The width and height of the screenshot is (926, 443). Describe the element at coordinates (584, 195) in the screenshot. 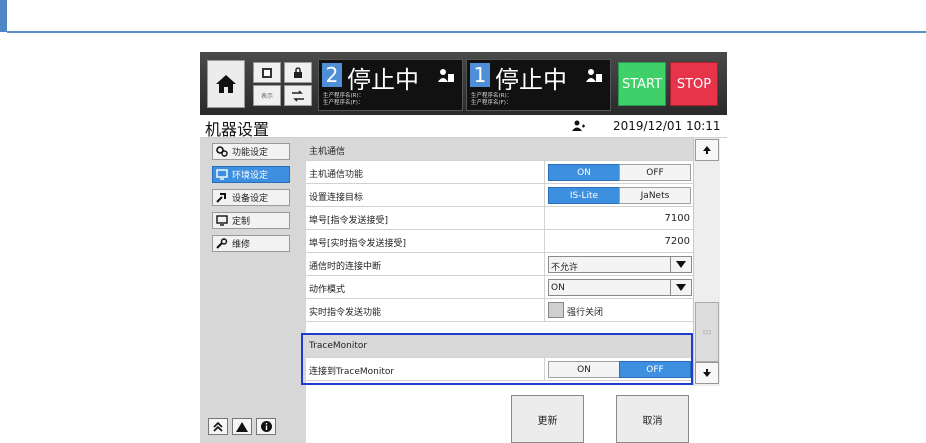

I see `target-islite-button: IS-Lite` at that location.